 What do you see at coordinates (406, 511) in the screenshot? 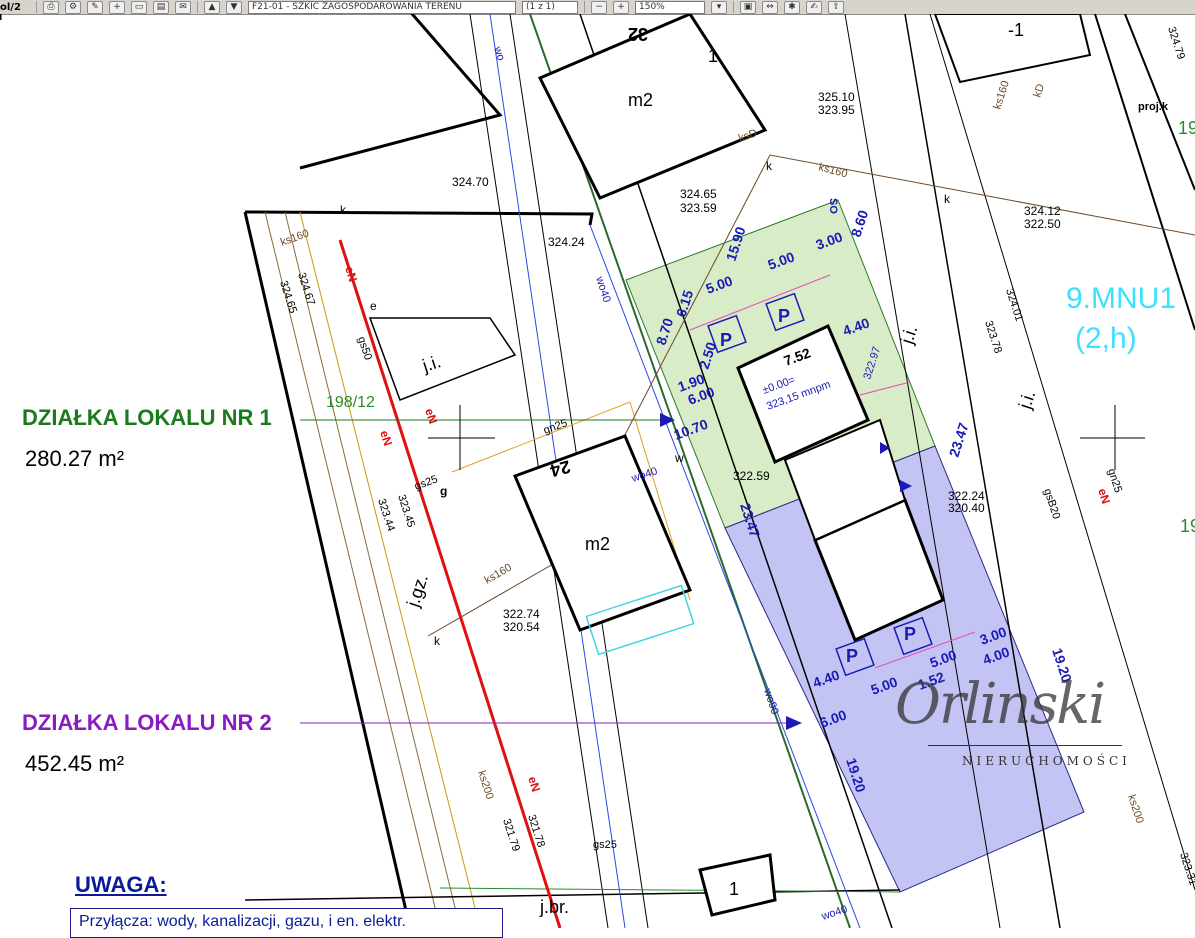
I see `elev-323-45: 323.45` at bounding box center [406, 511].